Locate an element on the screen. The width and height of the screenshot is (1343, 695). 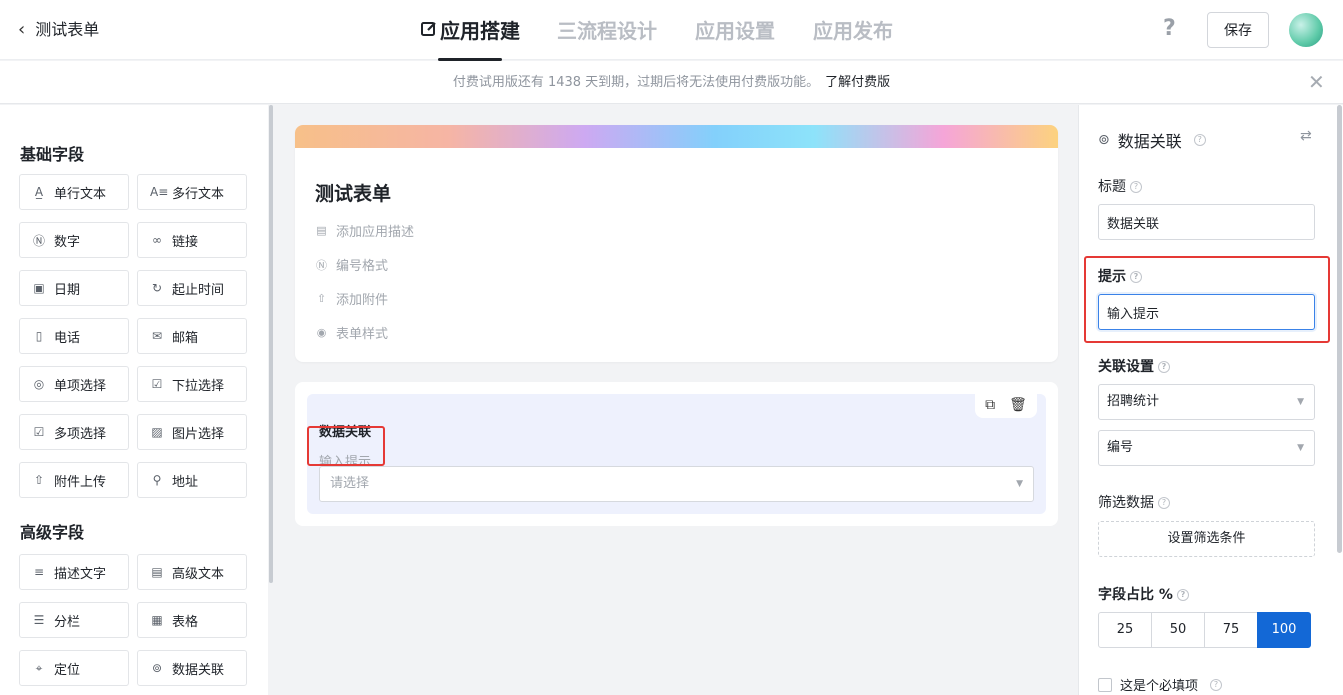
field-dropdown: ☑ 下拉选择 is located at coordinates (192, 384).